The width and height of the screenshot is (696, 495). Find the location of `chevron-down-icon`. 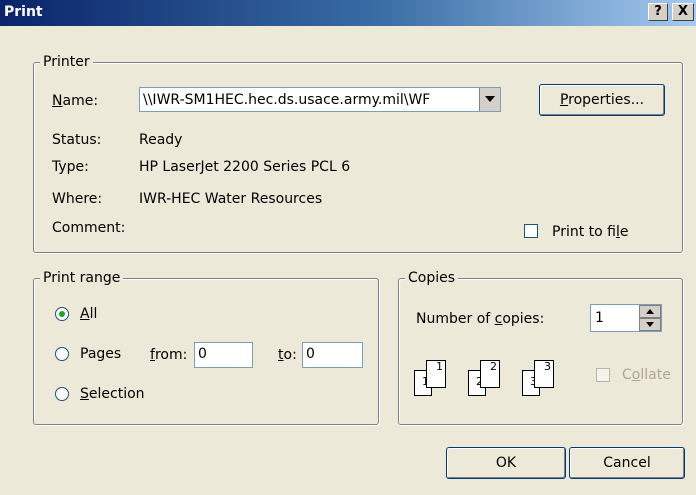

chevron-down-icon is located at coordinates (489, 99).